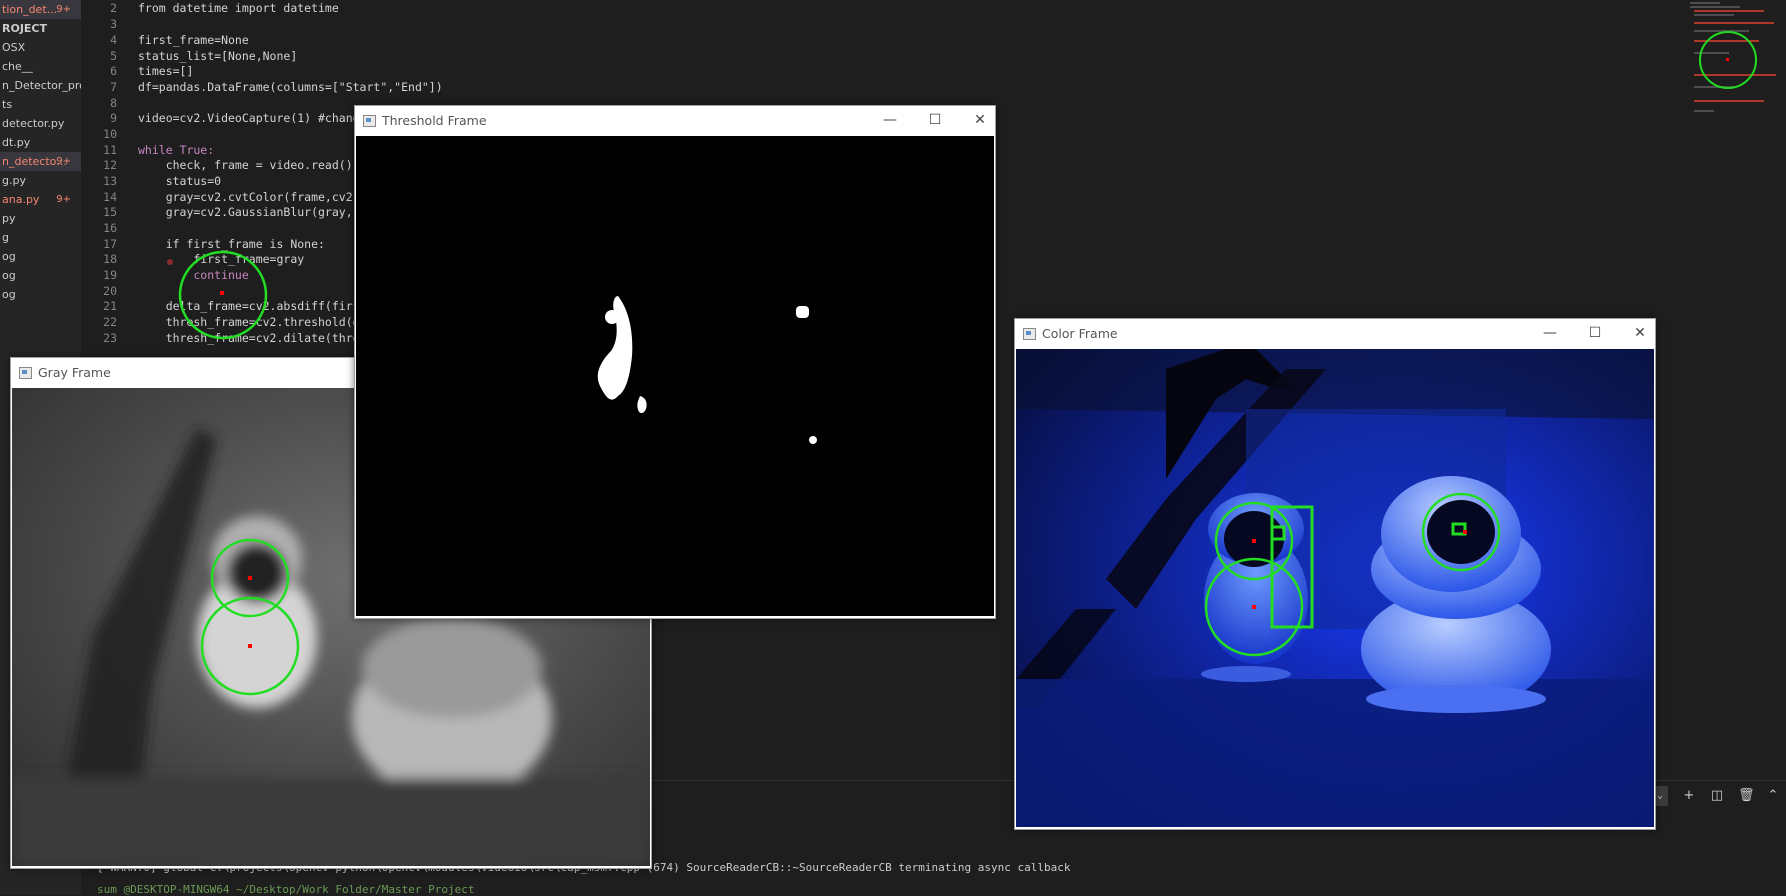 This screenshot has height=896, width=1786. Describe the element at coordinates (1689, 796) in the screenshot. I see `add-terminal-icon: +` at that location.